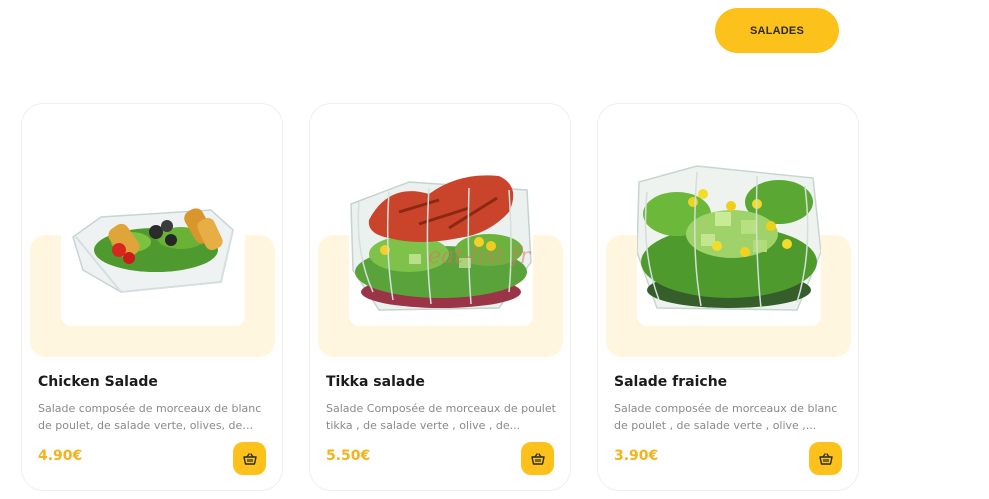  I want to click on product-title: Salade fraiche, so click(671, 382).